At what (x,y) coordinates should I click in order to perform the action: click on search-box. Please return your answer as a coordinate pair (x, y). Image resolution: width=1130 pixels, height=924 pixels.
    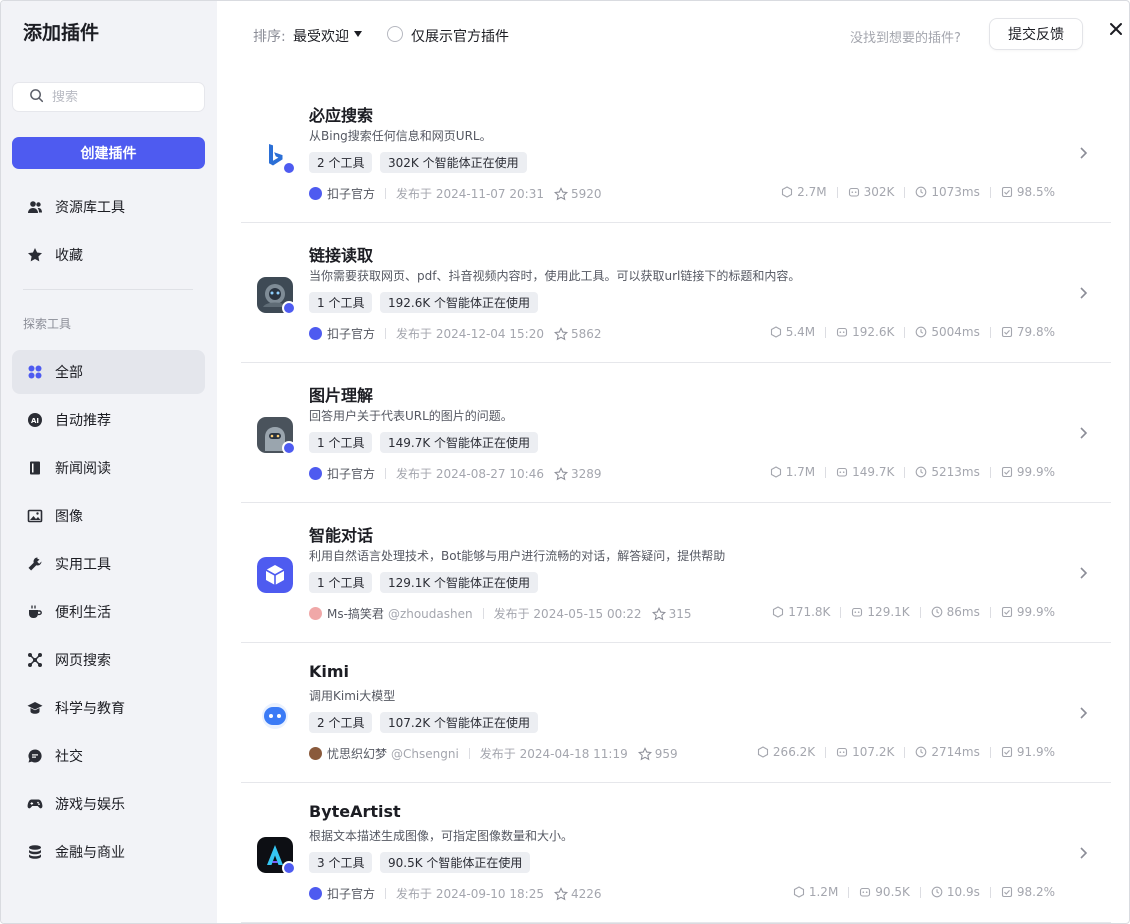
    Looking at the image, I should click on (108, 97).